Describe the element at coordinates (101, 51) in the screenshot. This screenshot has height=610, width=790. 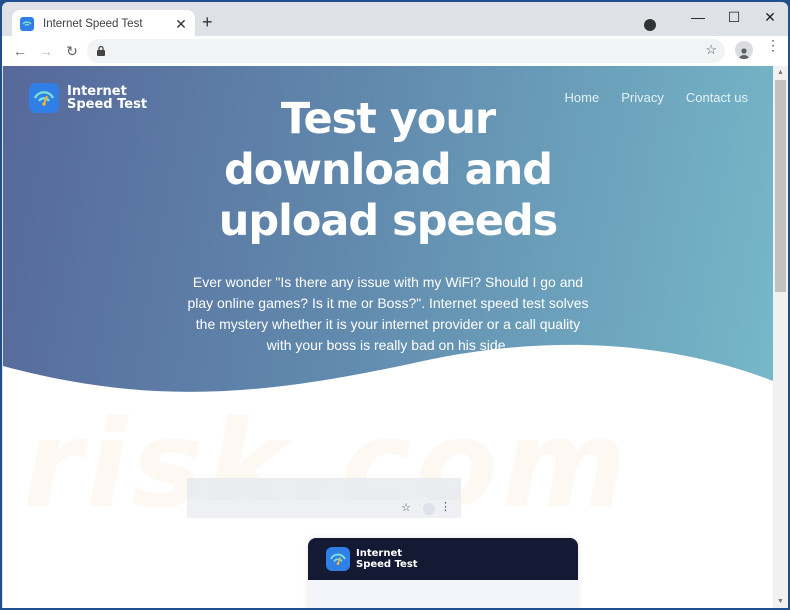
I see `lock-icon` at that location.